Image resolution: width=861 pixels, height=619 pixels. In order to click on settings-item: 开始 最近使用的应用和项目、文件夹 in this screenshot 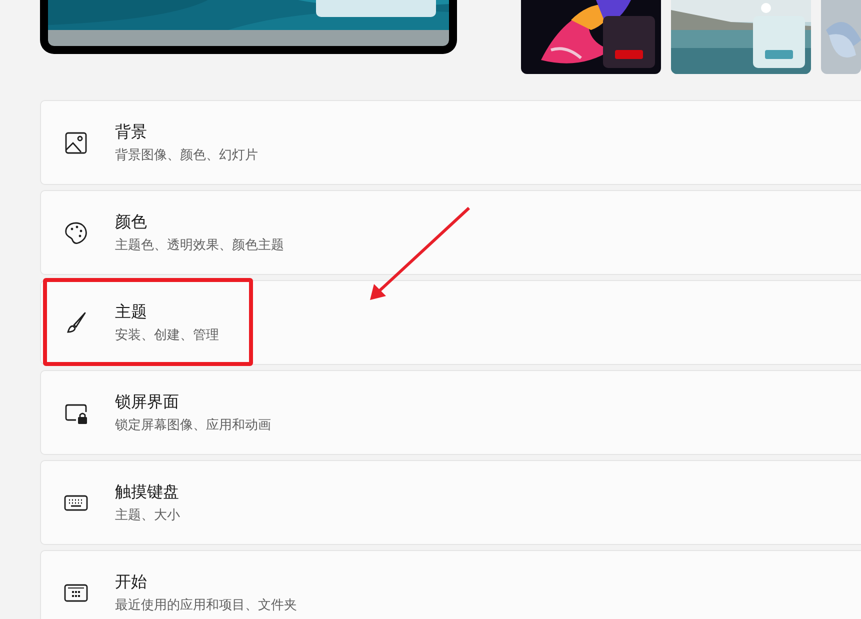, I will do `click(450, 584)`.